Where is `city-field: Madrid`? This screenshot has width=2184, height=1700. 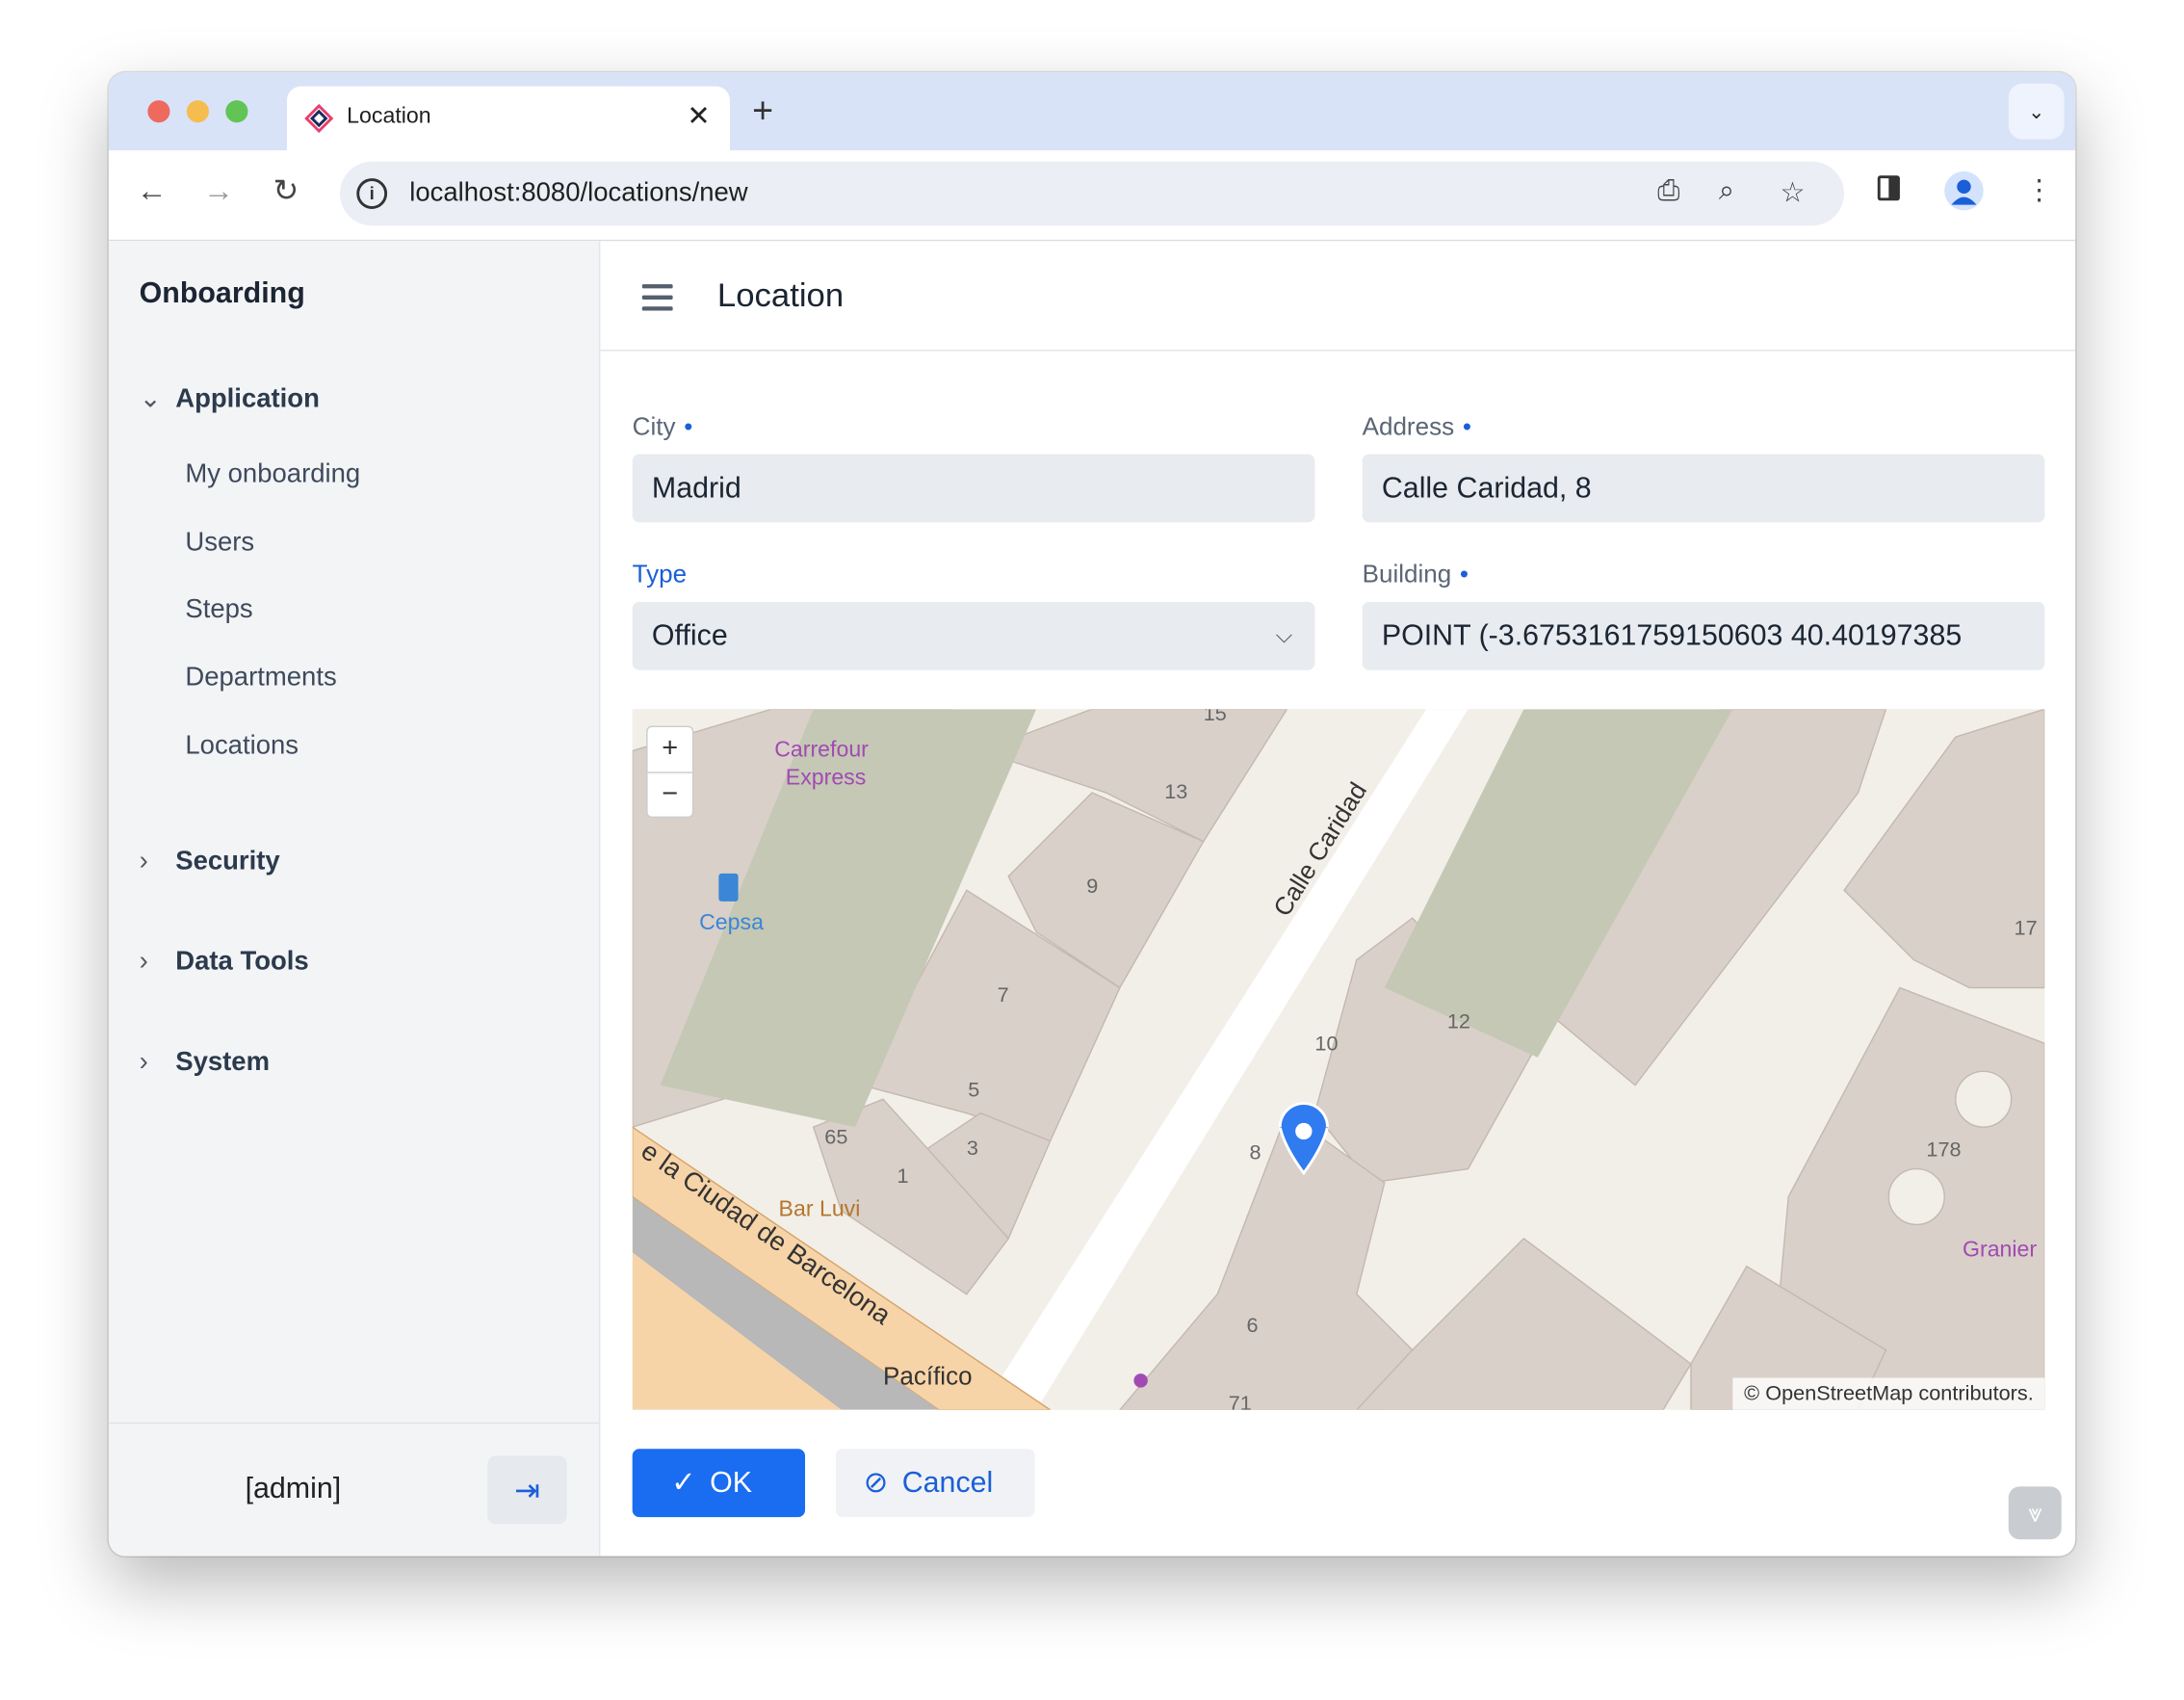 city-field: Madrid is located at coordinates (973, 489).